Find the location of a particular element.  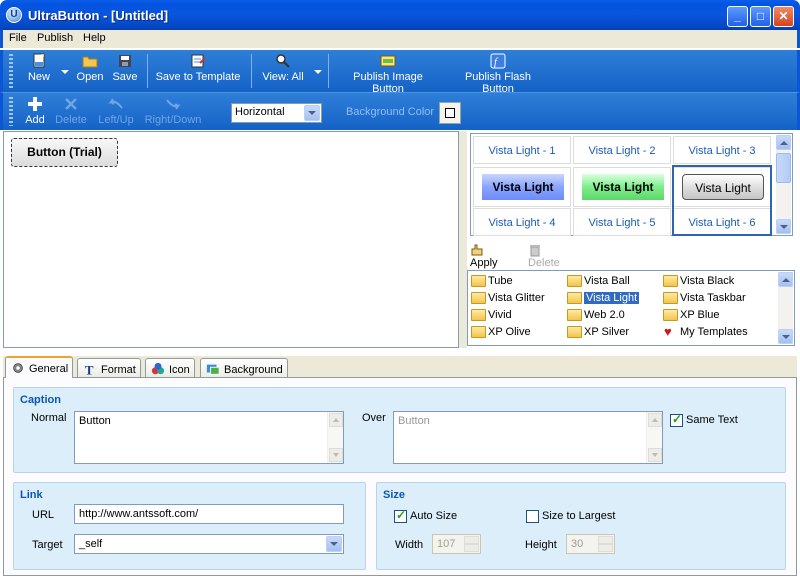

app-icon: U is located at coordinates (14, 15).